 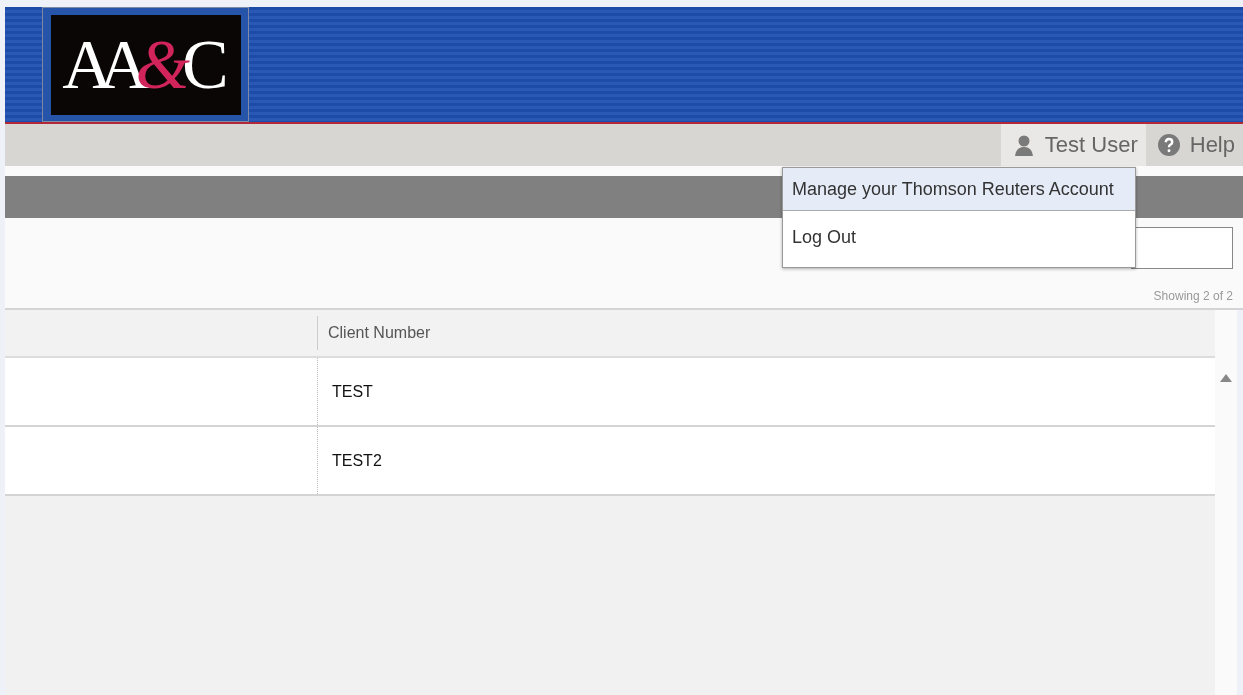 What do you see at coordinates (99, 64) in the screenshot?
I see `logo-letter: AA` at bounding box center [99, 64].